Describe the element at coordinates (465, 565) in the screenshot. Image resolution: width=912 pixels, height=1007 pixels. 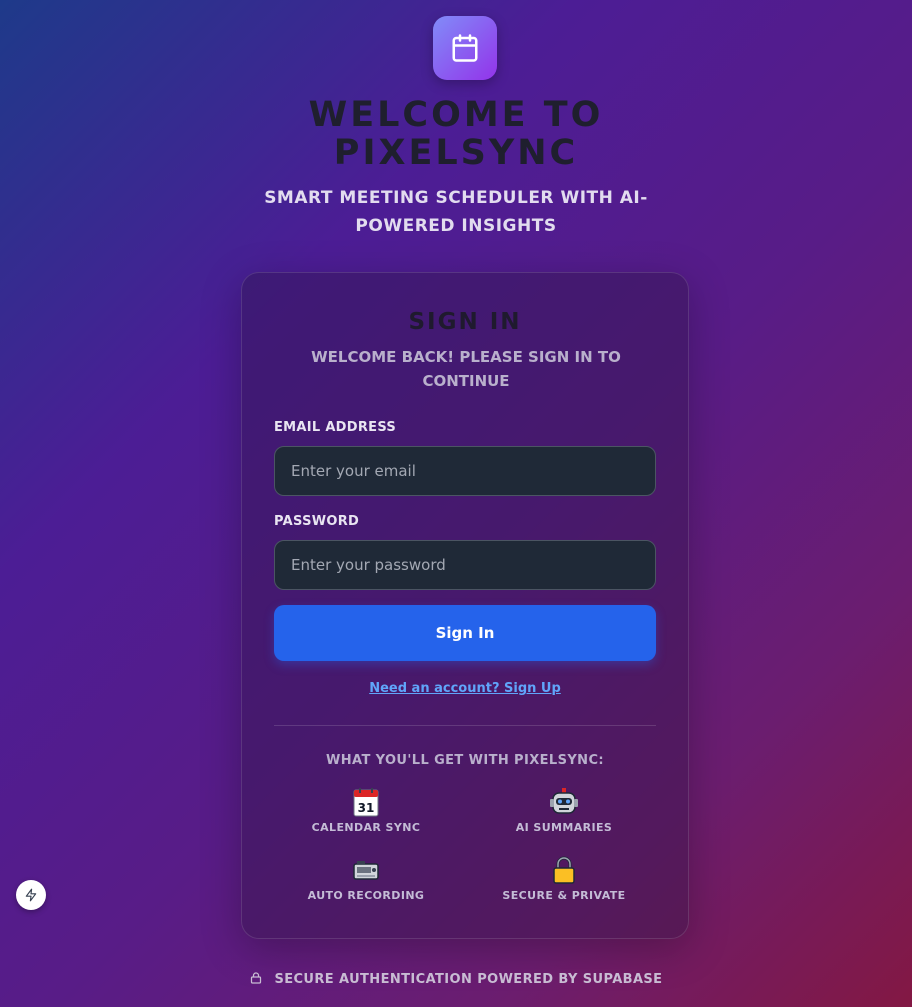
I see `password-field` at that location.